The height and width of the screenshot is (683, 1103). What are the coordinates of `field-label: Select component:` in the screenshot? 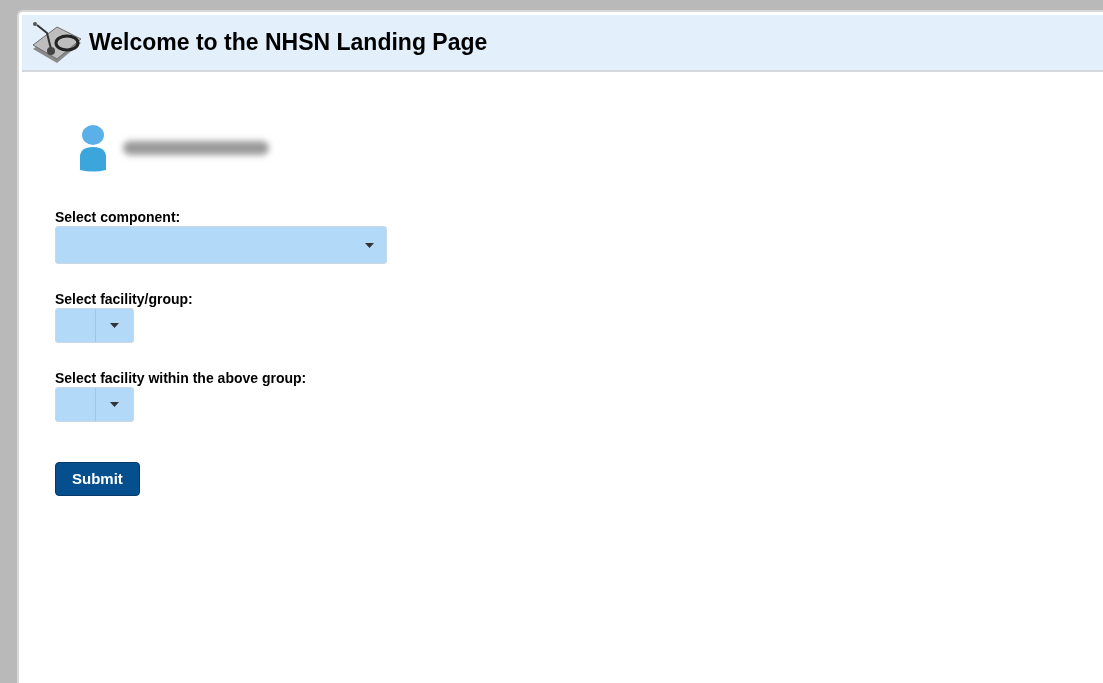 It's located at (118, 217).